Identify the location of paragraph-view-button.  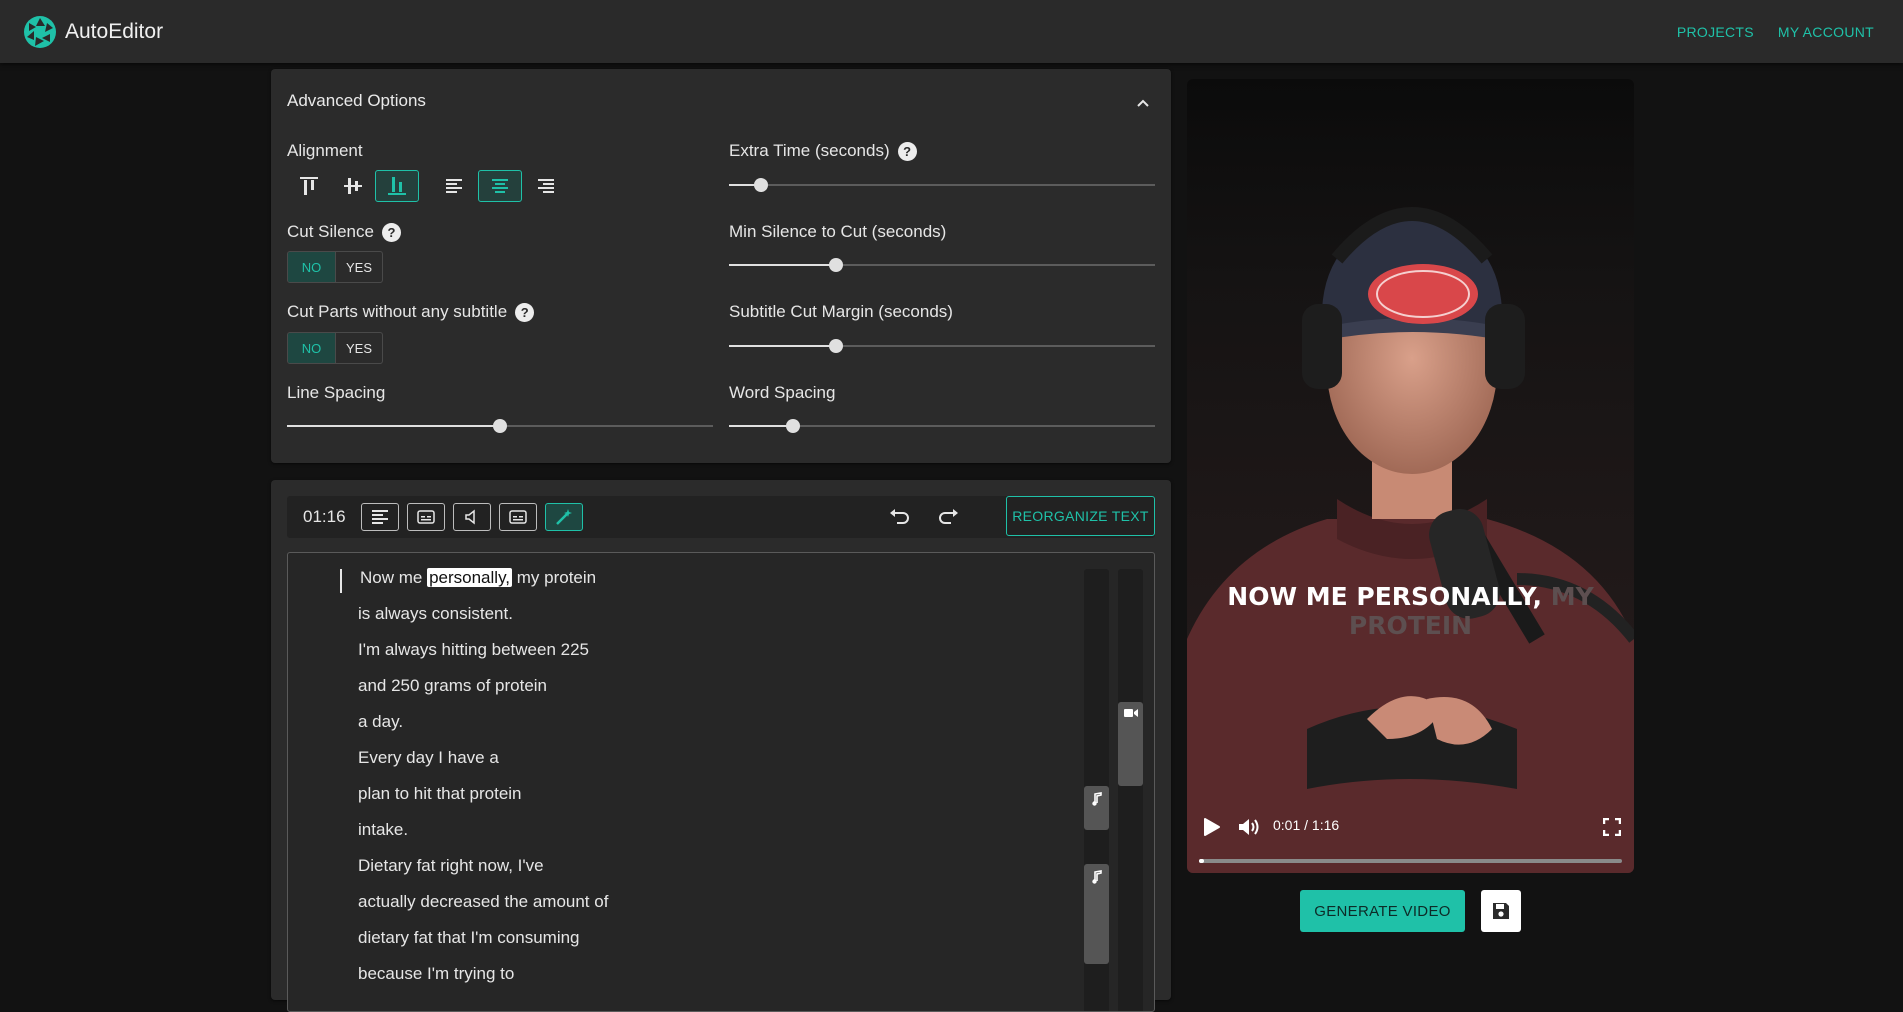
(380, 517).